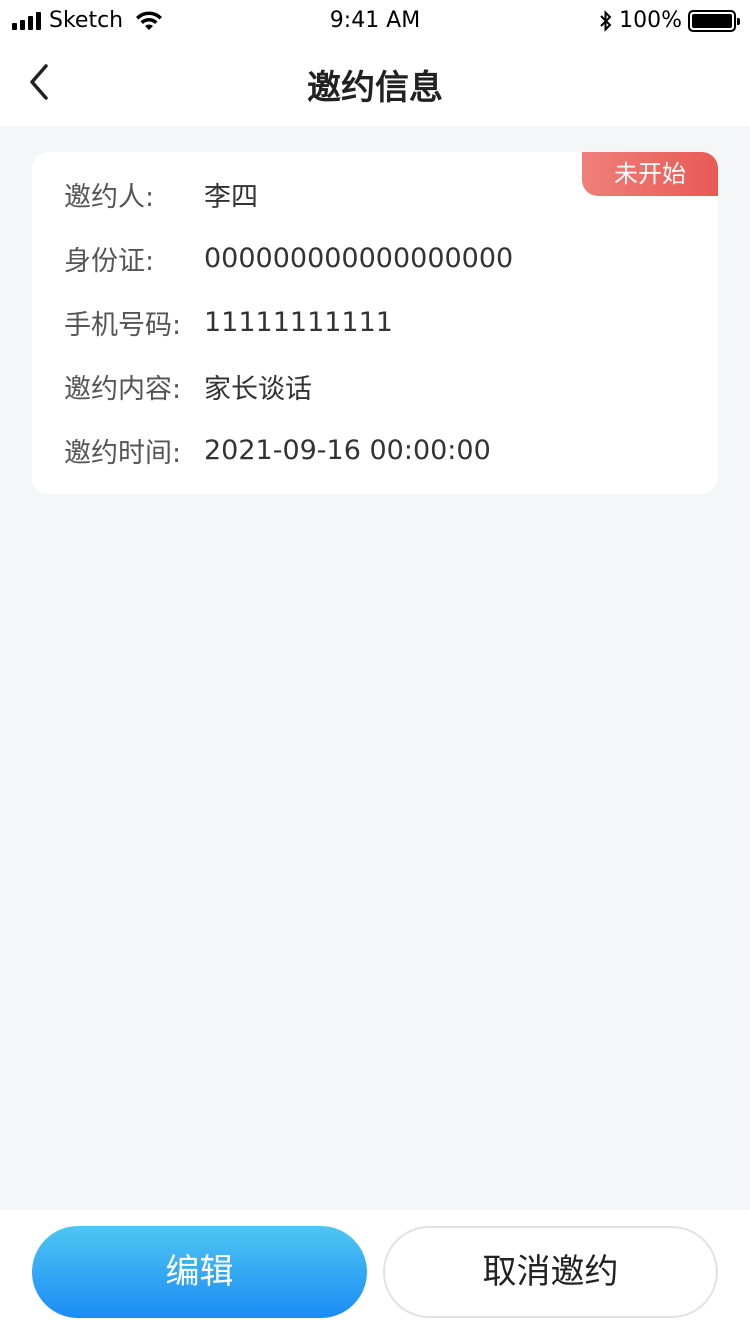  Describe the element at coordinates (375, 88) in the screenshot. I see `page-title: 邀约信息` at that location.